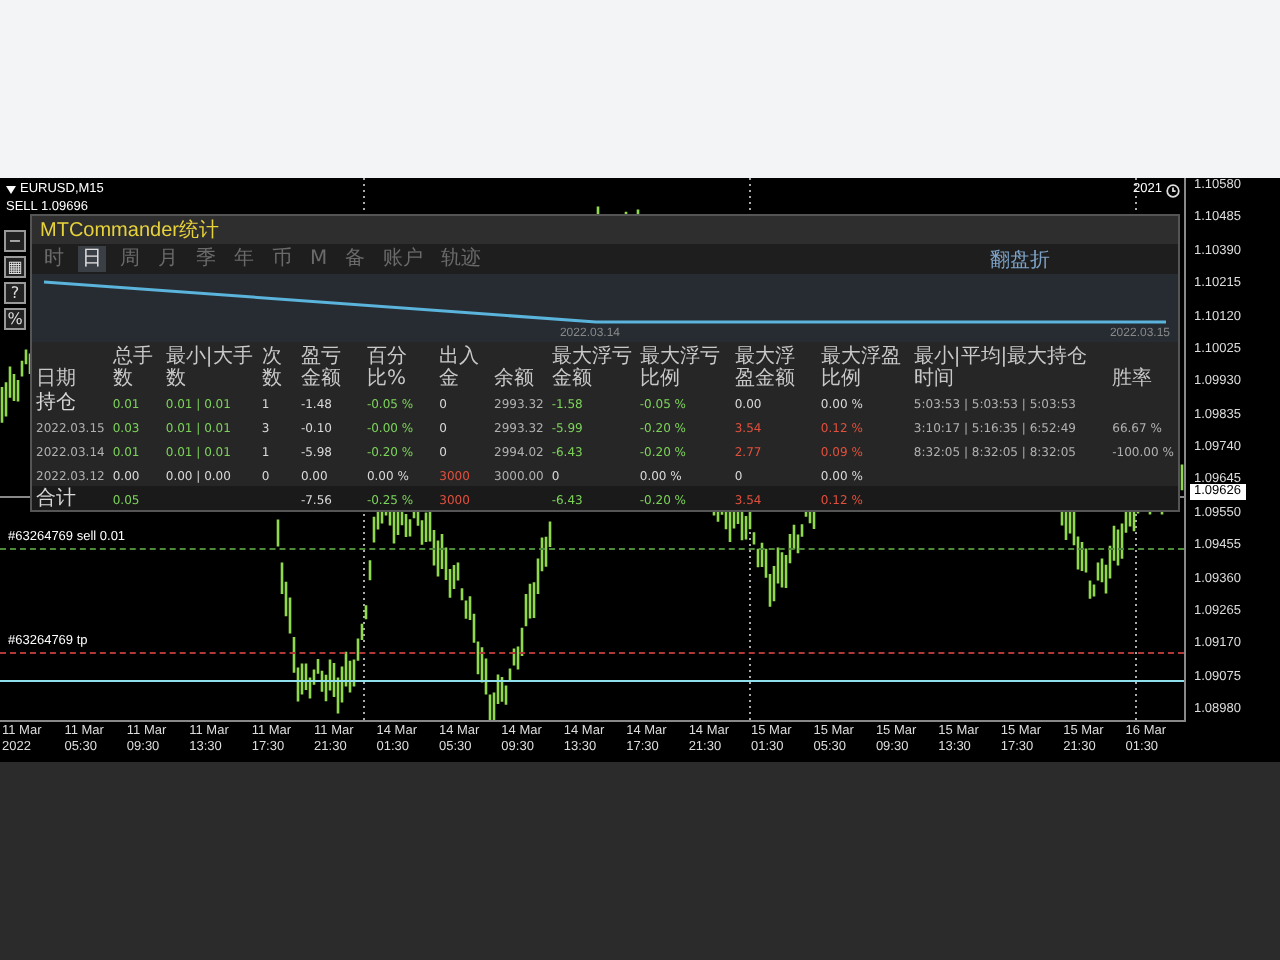 The width and height of the screenshot is (1280, 960). What do you see at coordinates (1173, 190) in the screenshot?
I see `clock-icon` at bounding box center [1173, 190].